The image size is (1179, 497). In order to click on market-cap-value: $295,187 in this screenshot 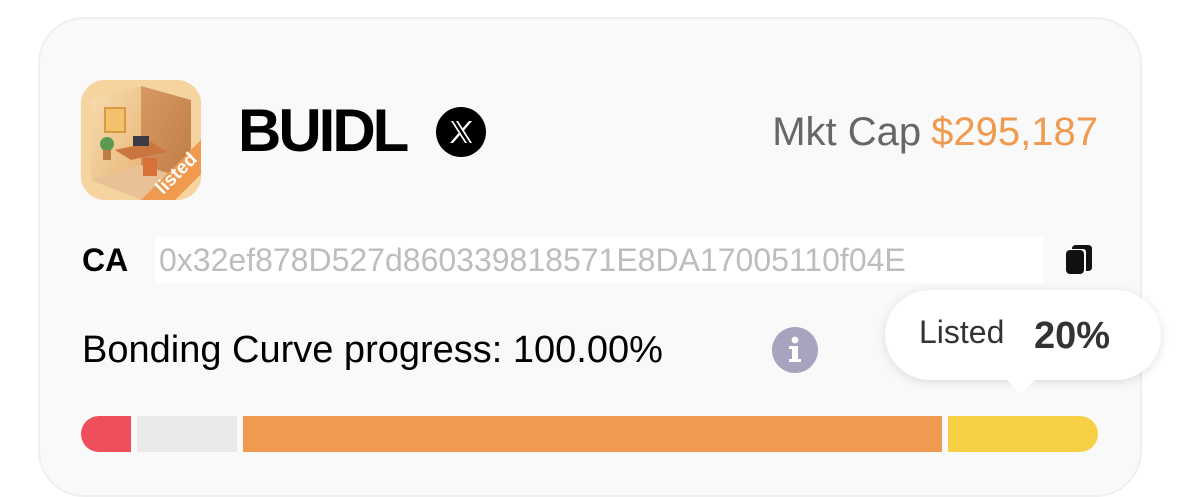, I will do `click(1014, 132)`.